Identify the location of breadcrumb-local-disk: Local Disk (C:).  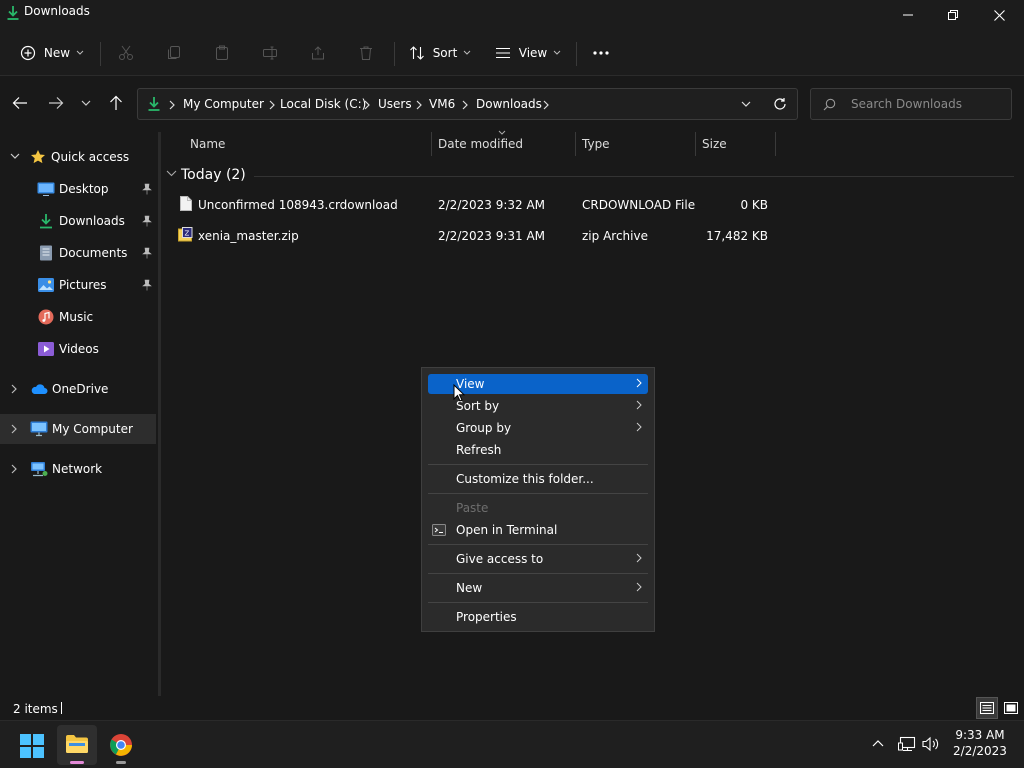
(323, 104).